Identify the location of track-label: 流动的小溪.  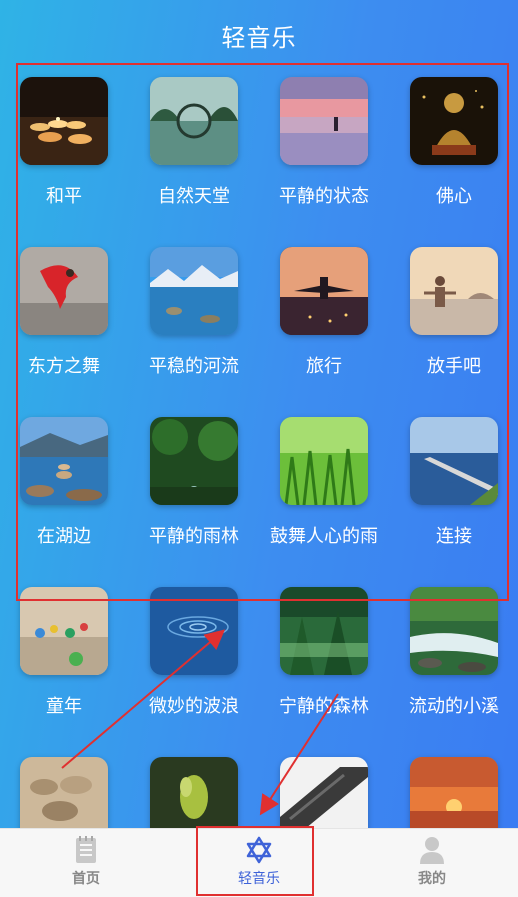
(454, 706).